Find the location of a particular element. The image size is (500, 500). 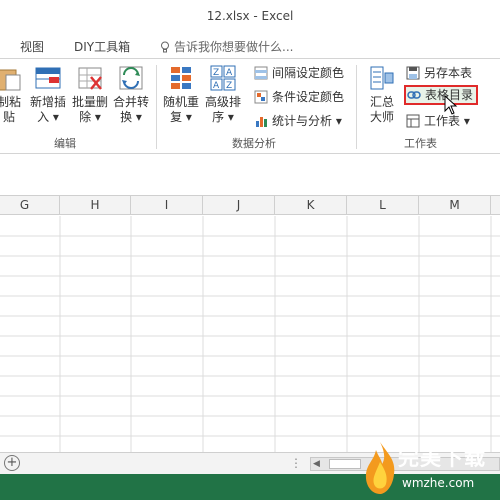

batch-delete-label-1: 批量删 is located at coordinates (89, 102).